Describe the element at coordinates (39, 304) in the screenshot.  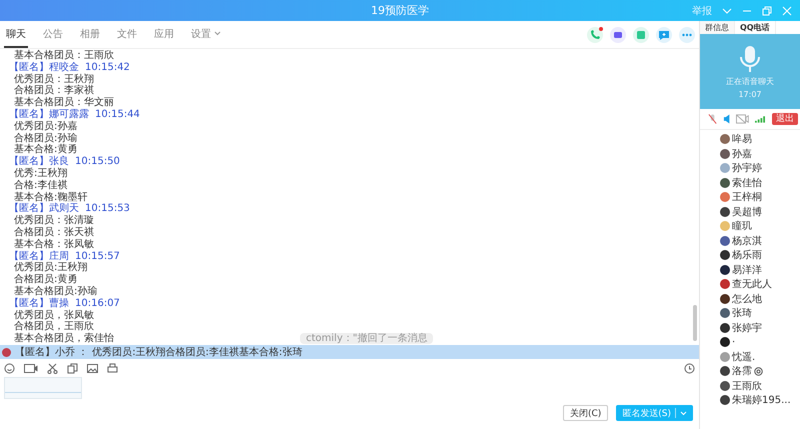
I see `sender-name: 【匿名】曹操` at that location.